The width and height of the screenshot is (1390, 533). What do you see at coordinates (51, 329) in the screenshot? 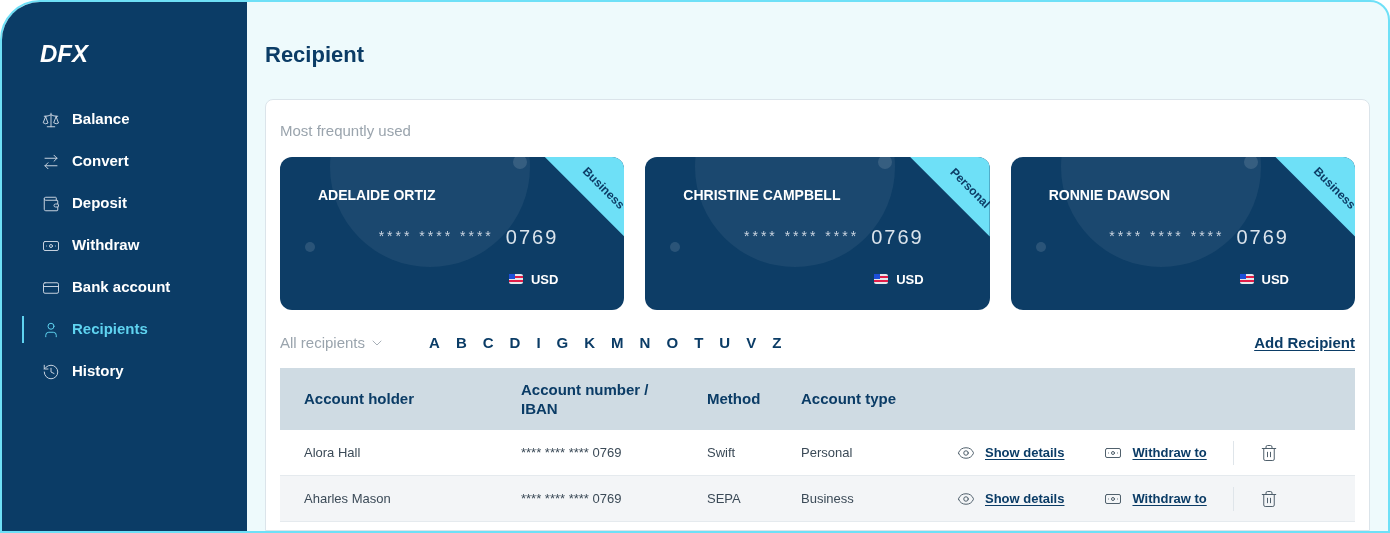
I see `person-icon` at bounding box center [51, 329].